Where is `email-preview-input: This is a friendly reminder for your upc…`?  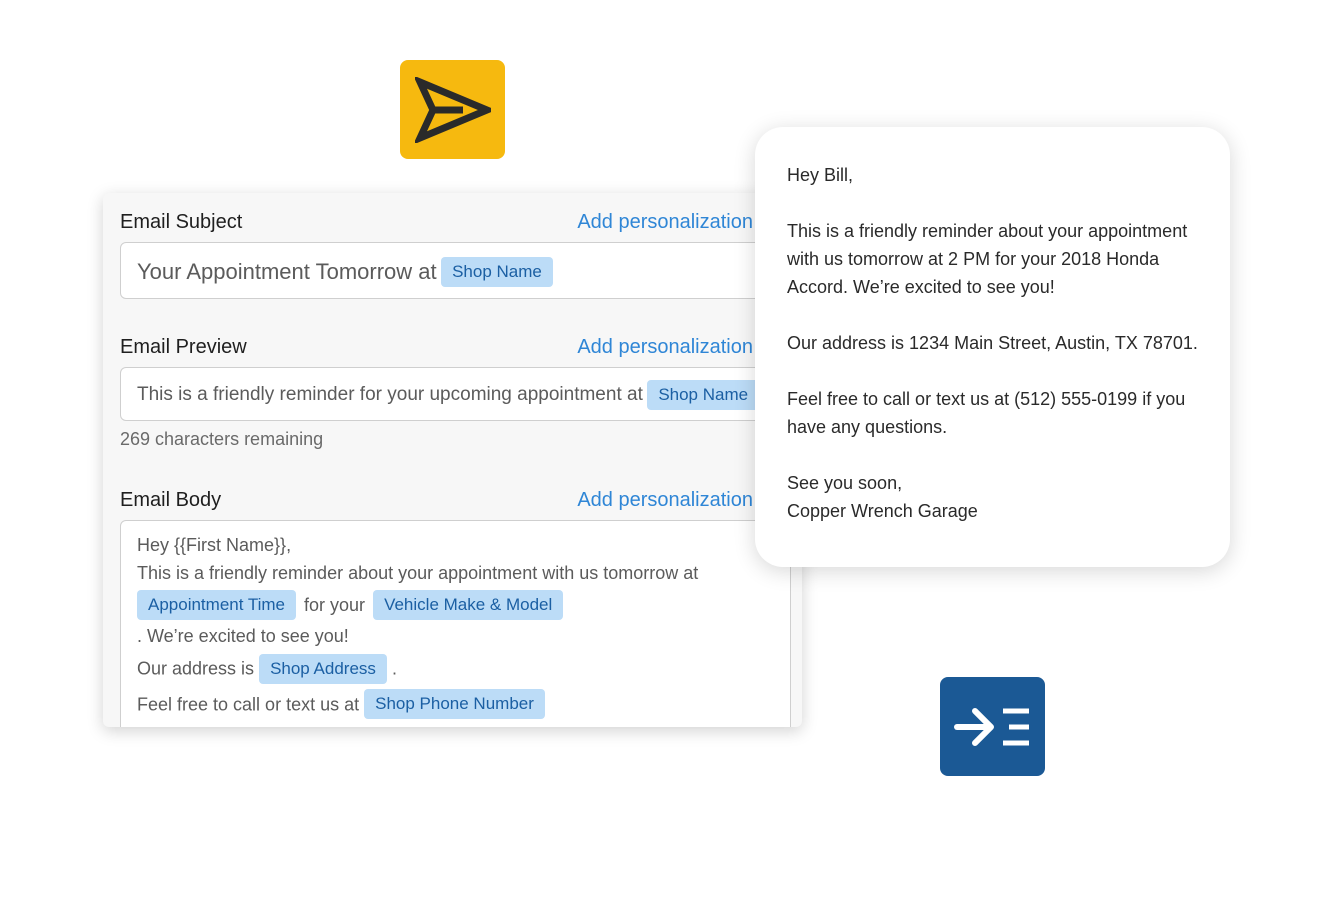 email-preview-input: This is a friendly reminder for your upc… is located at coordinates (460, 394).